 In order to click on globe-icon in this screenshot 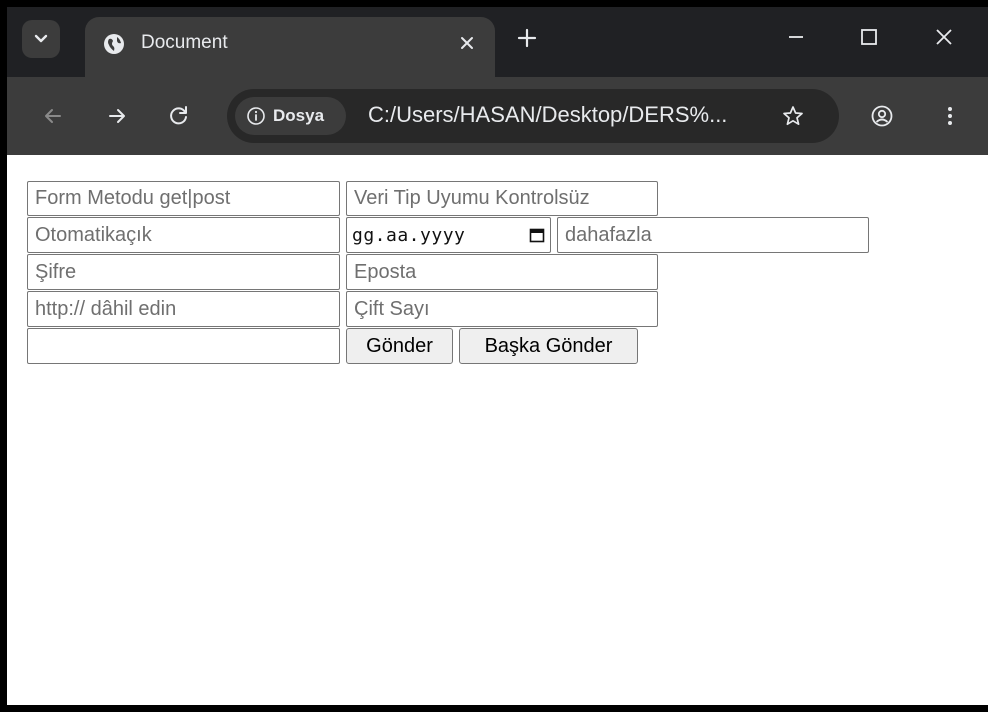, I will do `click(114, 44)`.